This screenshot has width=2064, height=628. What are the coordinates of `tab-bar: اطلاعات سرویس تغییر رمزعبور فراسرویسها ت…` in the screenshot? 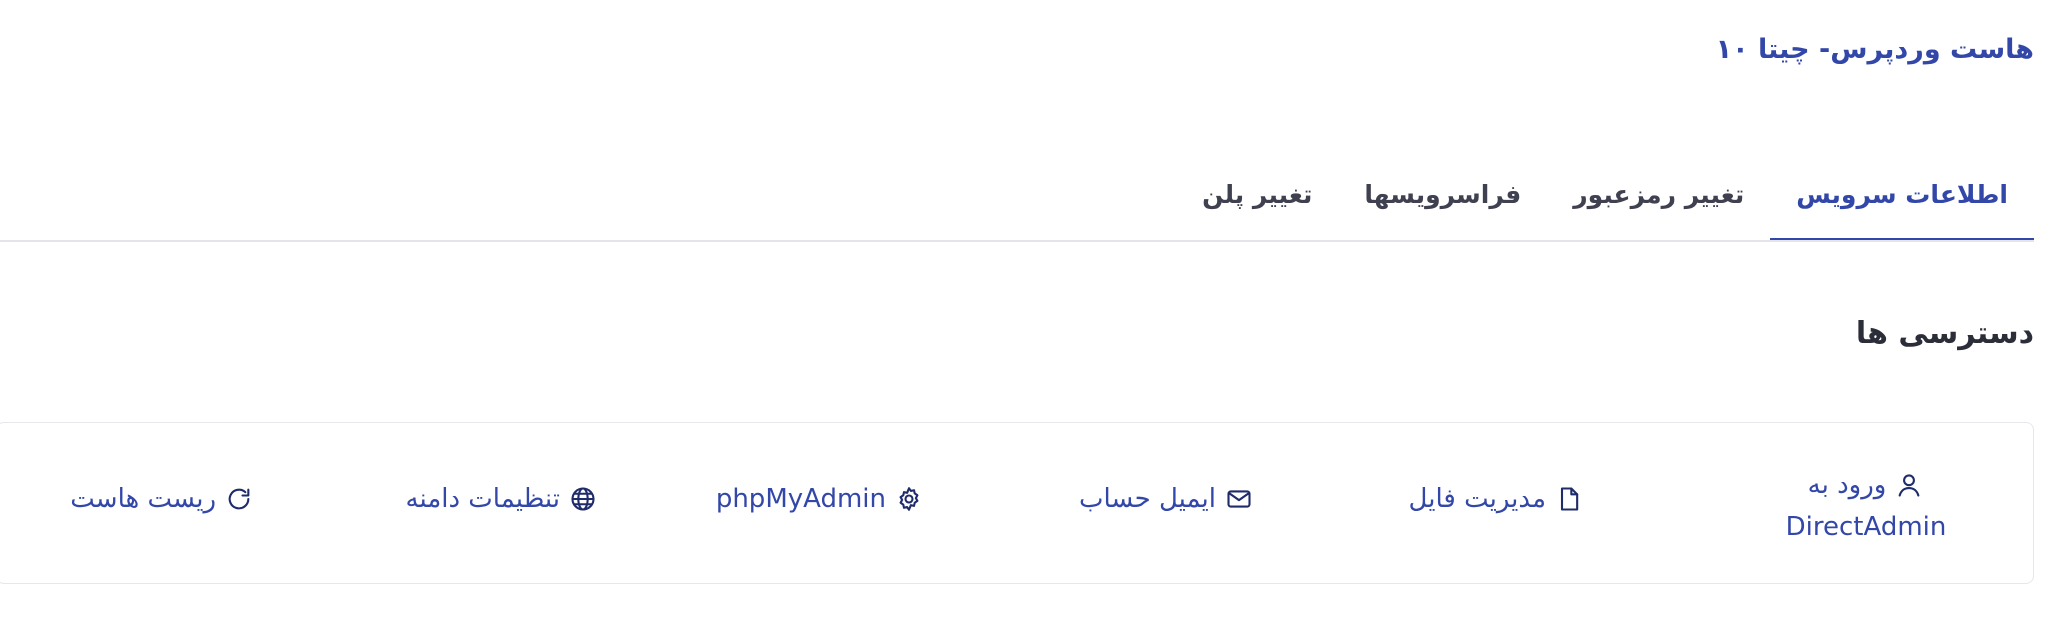 It's located at (1605, 207).